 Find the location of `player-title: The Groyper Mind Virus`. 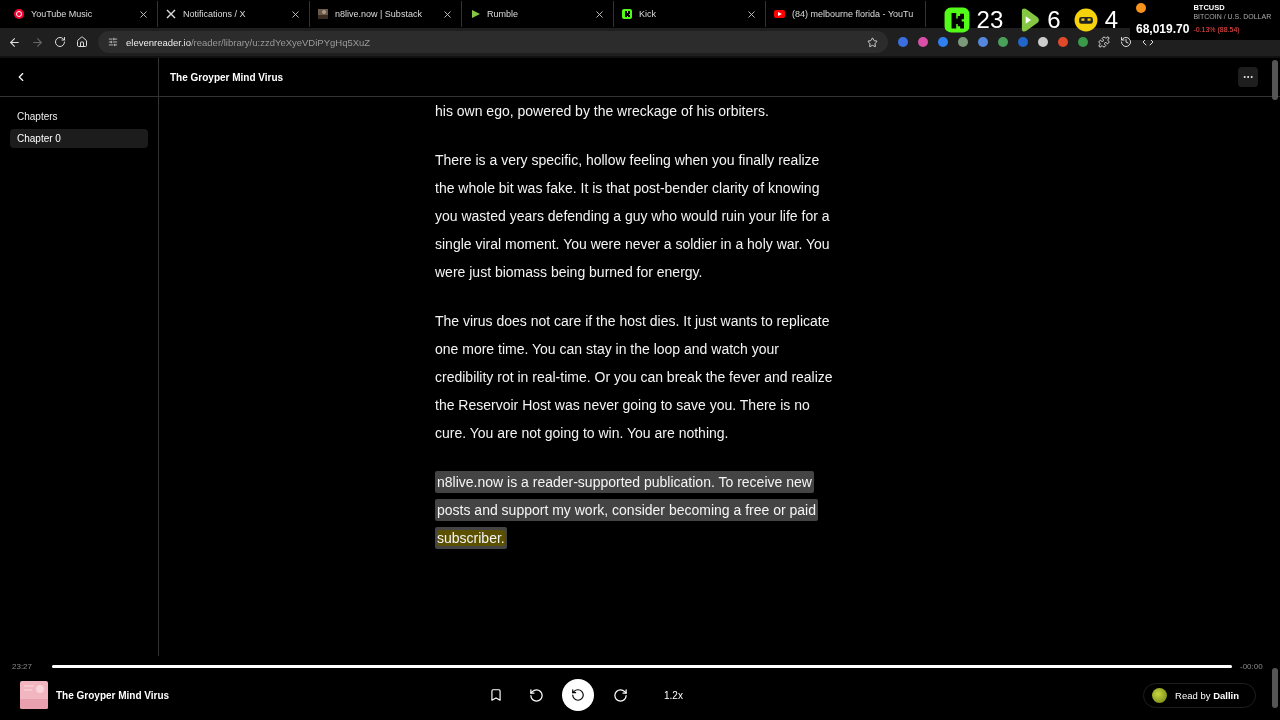

player-title: The Groyper Mind Virus is located at coordinates (113, 695).